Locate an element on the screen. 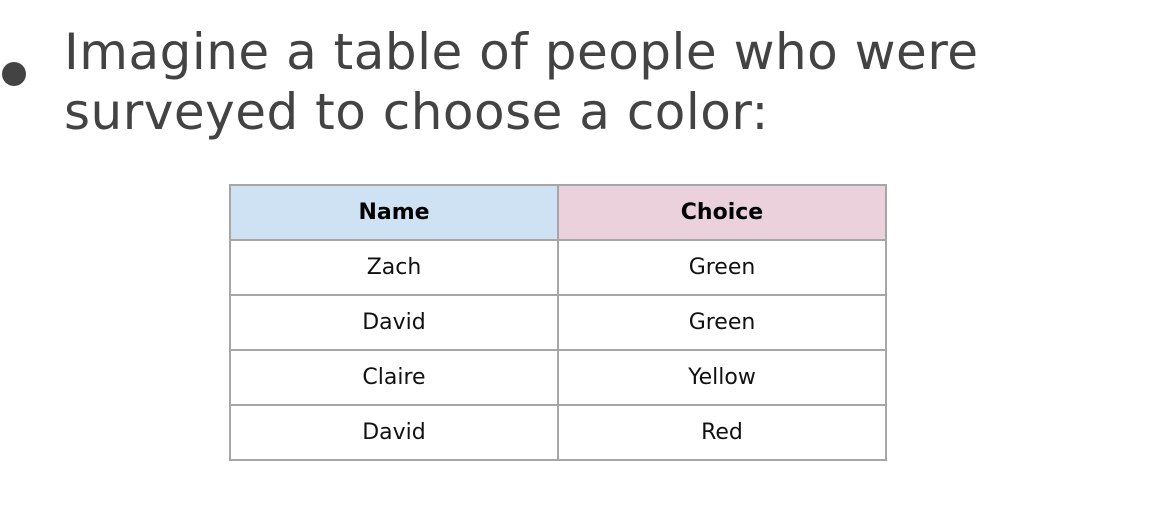  table-row: David Red is located at coordinates (558, 432).